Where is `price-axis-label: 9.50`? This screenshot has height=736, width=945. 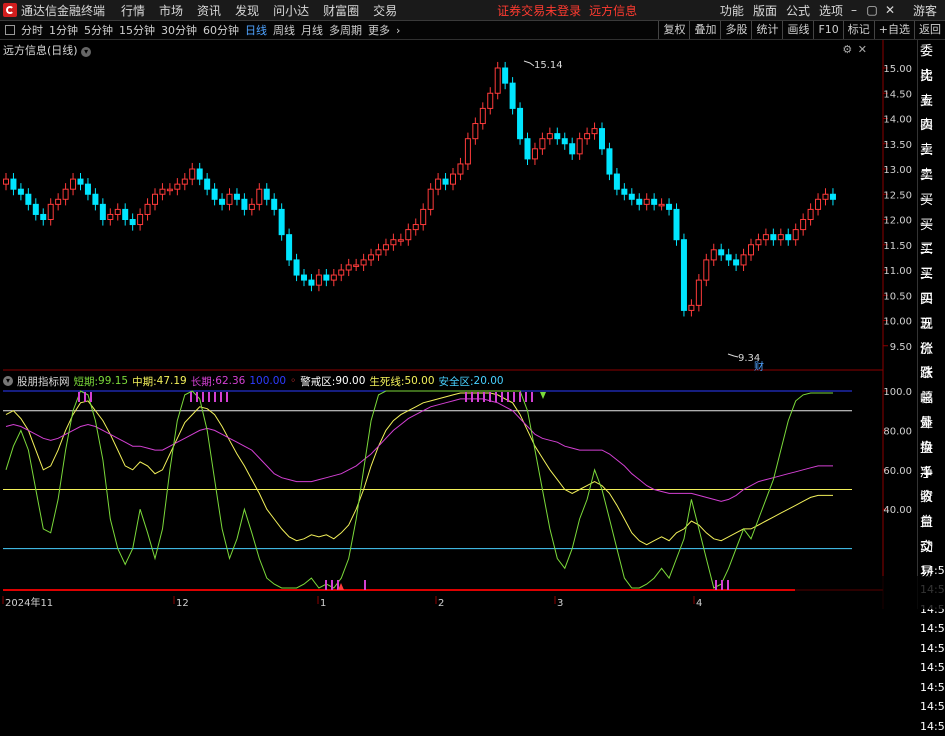
price-axis-label: 9.50 is located at coordinates (901, 347).